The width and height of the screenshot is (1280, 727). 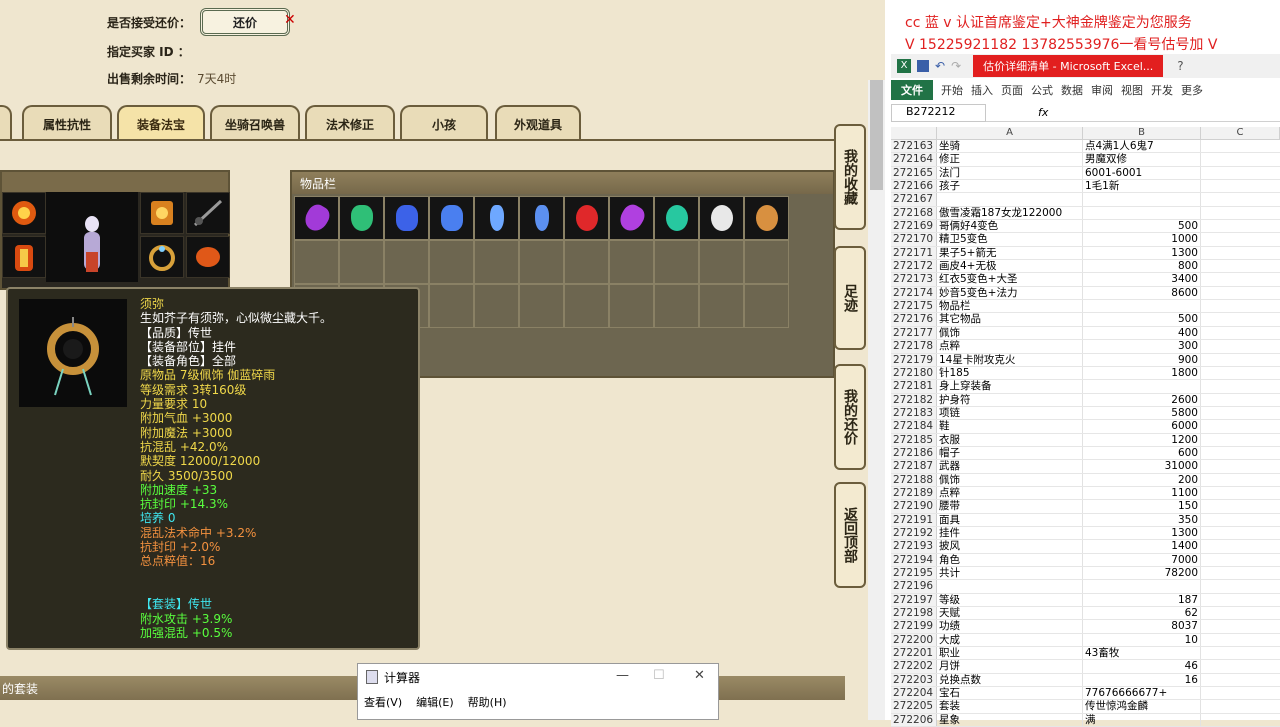 I want to click on ribbon-tab-home: 开始, so click(x=952, y=90).